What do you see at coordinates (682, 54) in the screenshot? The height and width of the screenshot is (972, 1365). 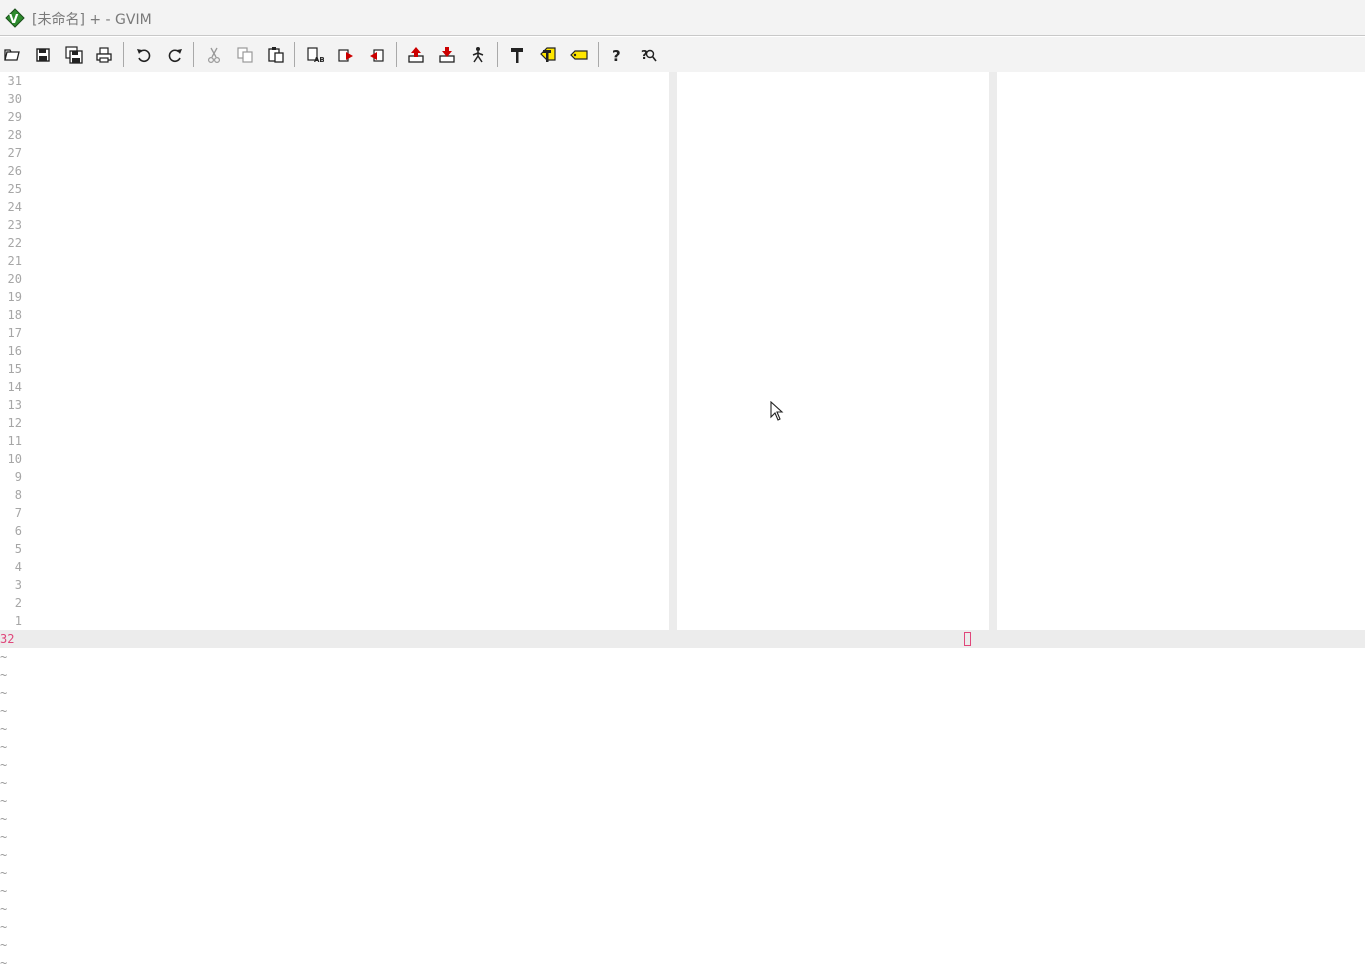 I see `toolbar: AB ? ?` at bounding box center [682, 54].